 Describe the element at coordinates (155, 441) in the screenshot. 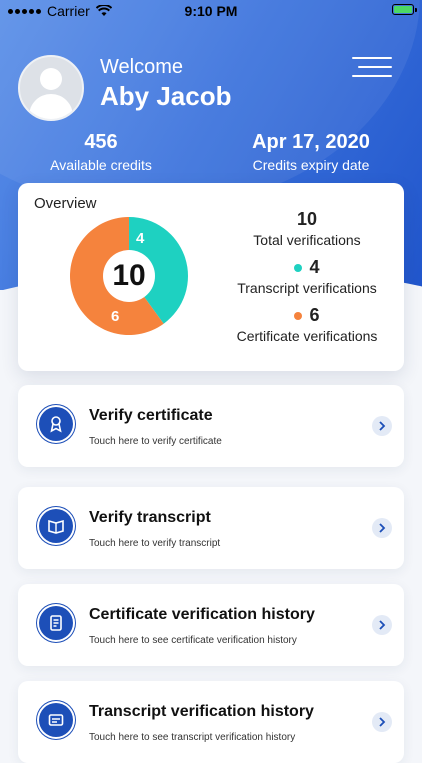

I see `action-subtitle: Touch here to verify certificate` at that location.